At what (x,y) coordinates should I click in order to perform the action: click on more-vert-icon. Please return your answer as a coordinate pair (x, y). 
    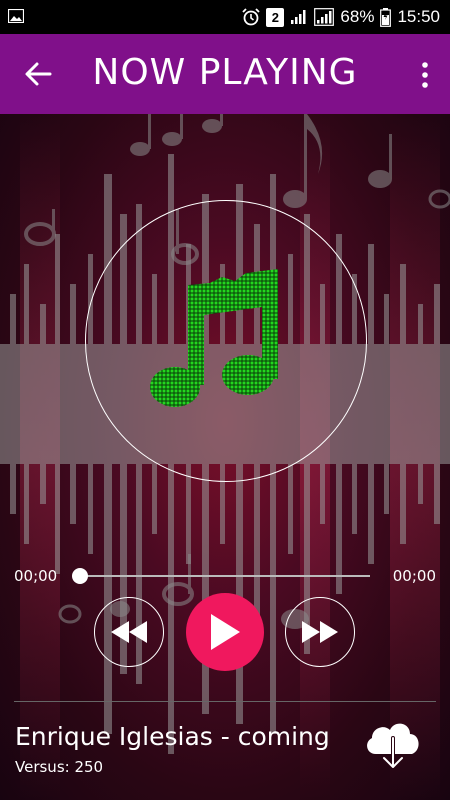
    Looking at the image, I should click on (425, 75).